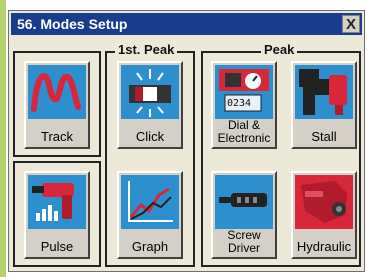  What do you see at coordinates (3, 138) in the screenshot?
I see `background-edge` at bounding box center [3, 138].